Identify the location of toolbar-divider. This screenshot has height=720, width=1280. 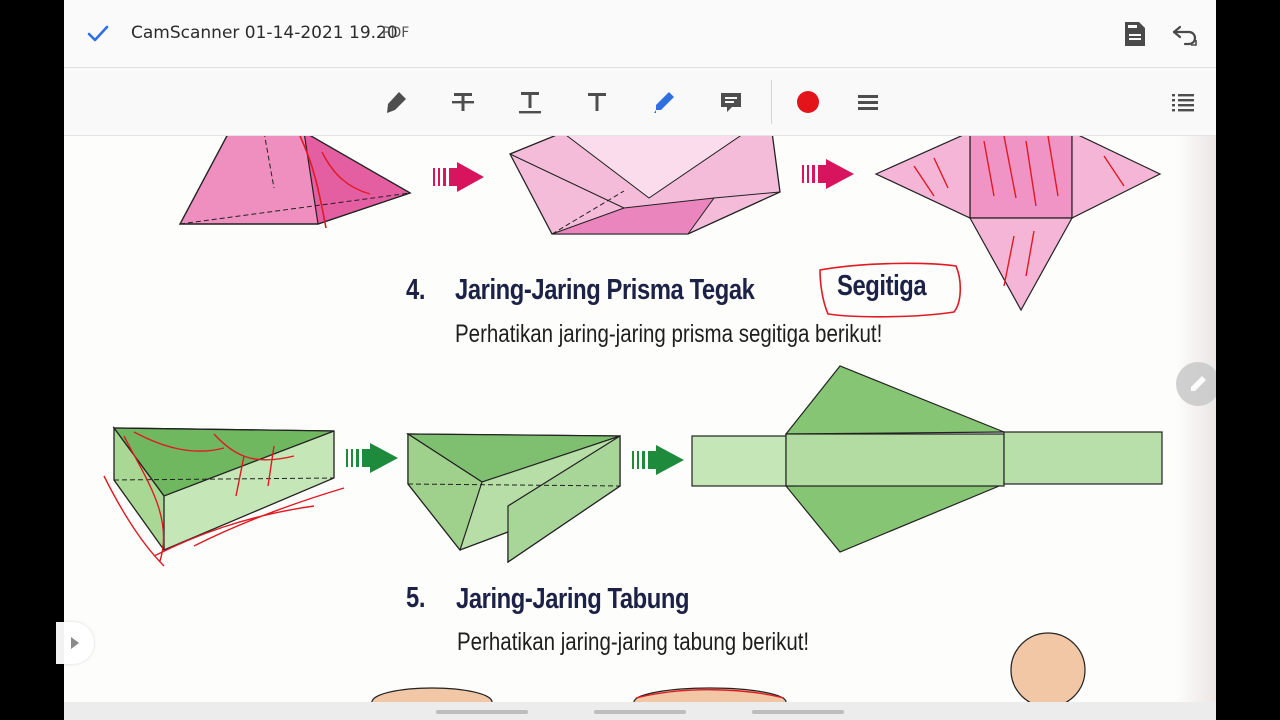
(771, 102).